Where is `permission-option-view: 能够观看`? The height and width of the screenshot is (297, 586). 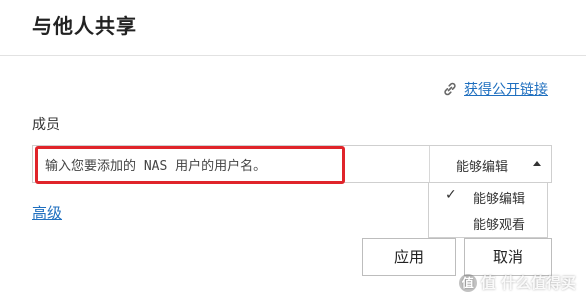 permission-option-view: 能够观看 is located at coordinates (488, 223).